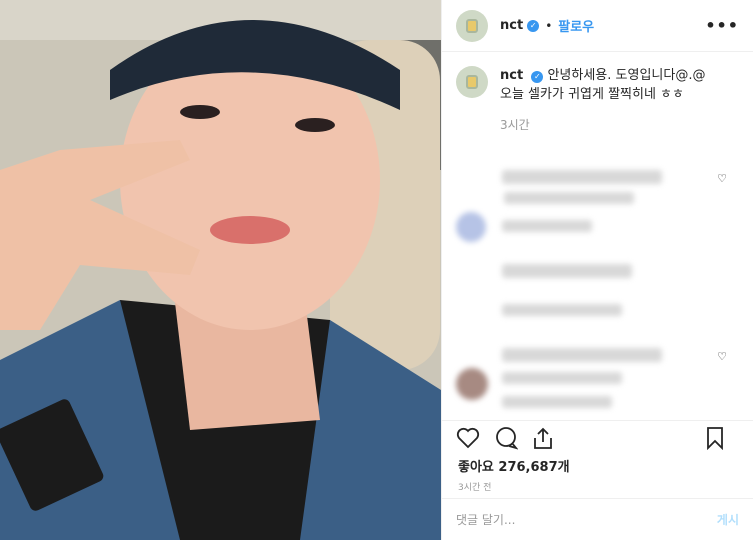  Describe the element at coordinates (576, 25) in the screenshot. I see `follow-button: 팔로우` at that location.